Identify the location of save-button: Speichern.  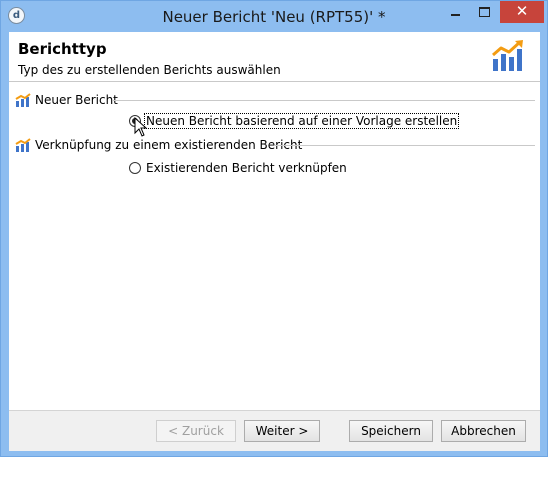
(391, 431).